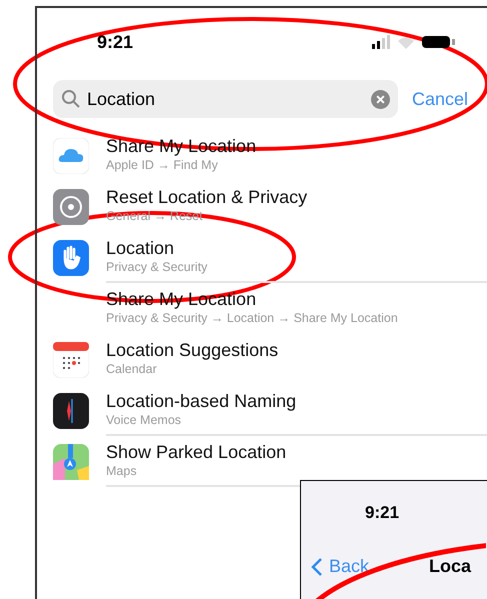  I want to click on chevron-icon, so click(317, 566).